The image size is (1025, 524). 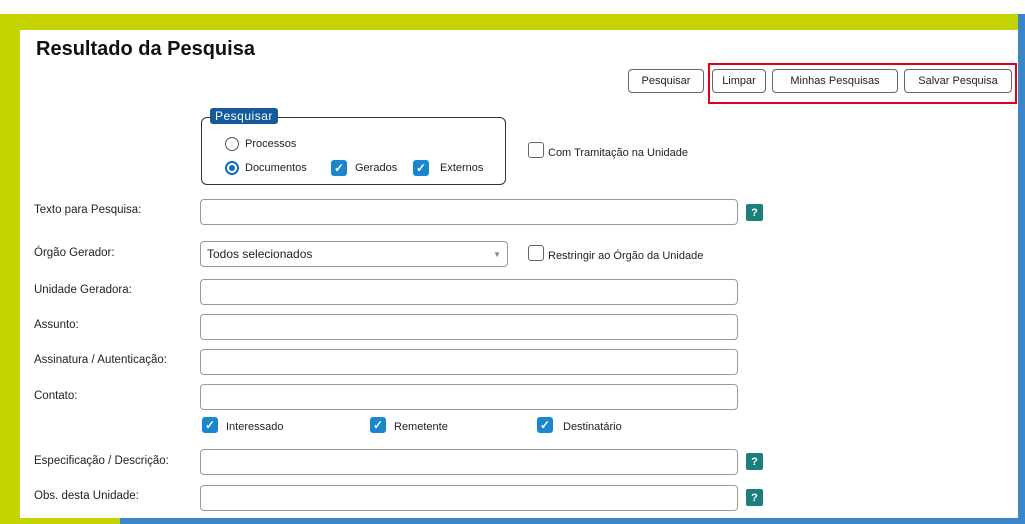 What do you see at coordinates (497, 254) in the screenshot?
I see `chevron-down-icon: ▼` at bounding box center [497, 254].